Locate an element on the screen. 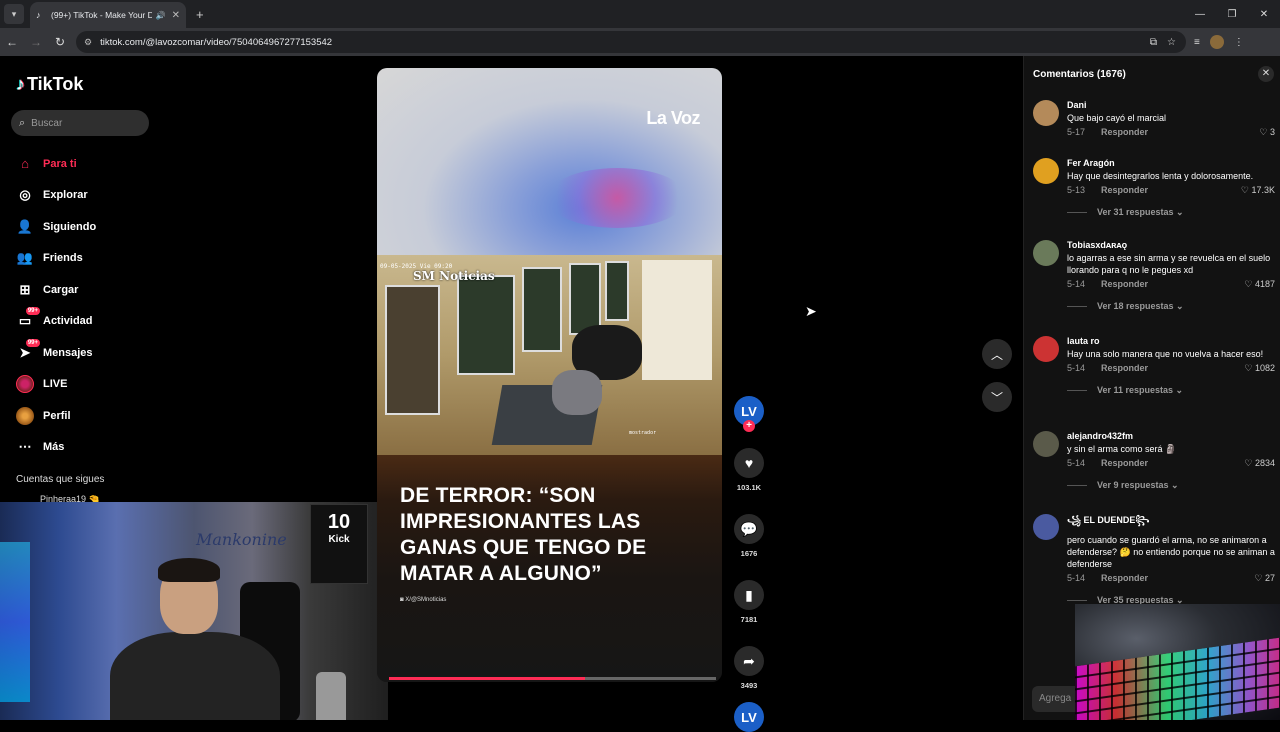  profile-avatar is located at coordinates (1216, 42).